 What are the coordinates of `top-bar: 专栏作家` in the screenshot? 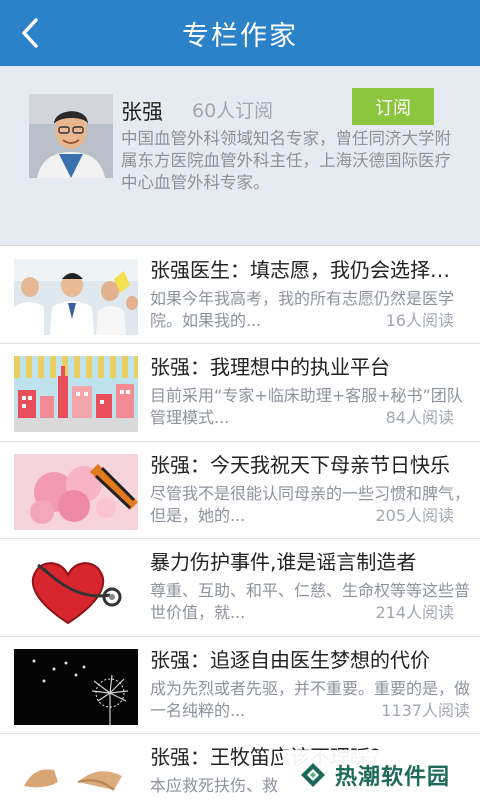 It's located at (240, 33).